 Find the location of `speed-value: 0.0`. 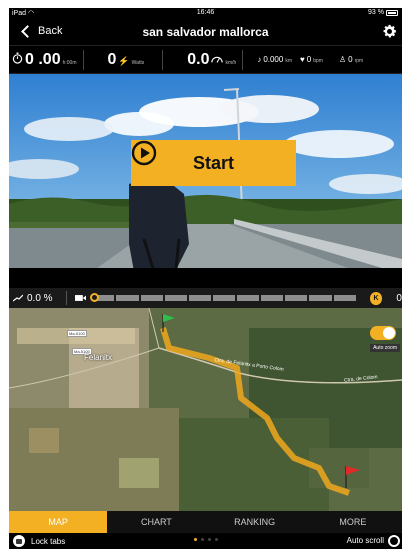

speed-value: 0.0 is located at coordinates (198, 59).